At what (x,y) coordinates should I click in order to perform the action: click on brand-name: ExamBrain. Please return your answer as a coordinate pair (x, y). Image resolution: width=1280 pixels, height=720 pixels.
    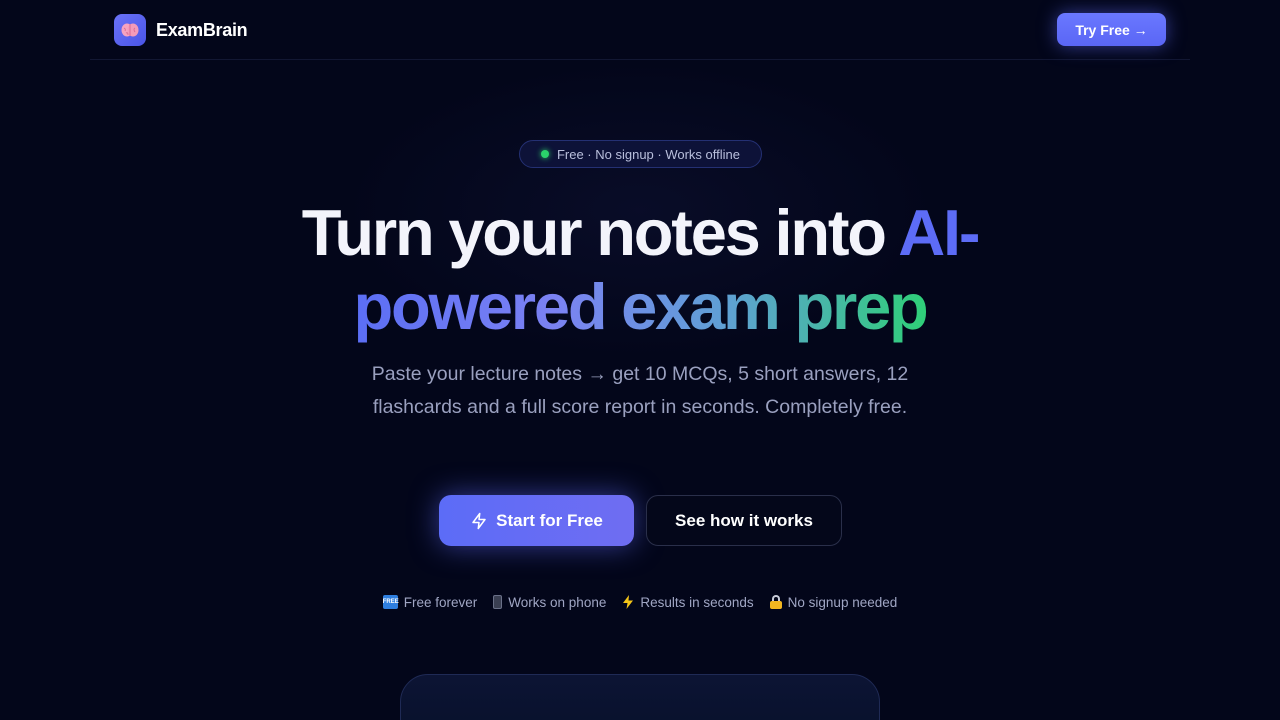
    Looking at the image, I should click on (202, 29).